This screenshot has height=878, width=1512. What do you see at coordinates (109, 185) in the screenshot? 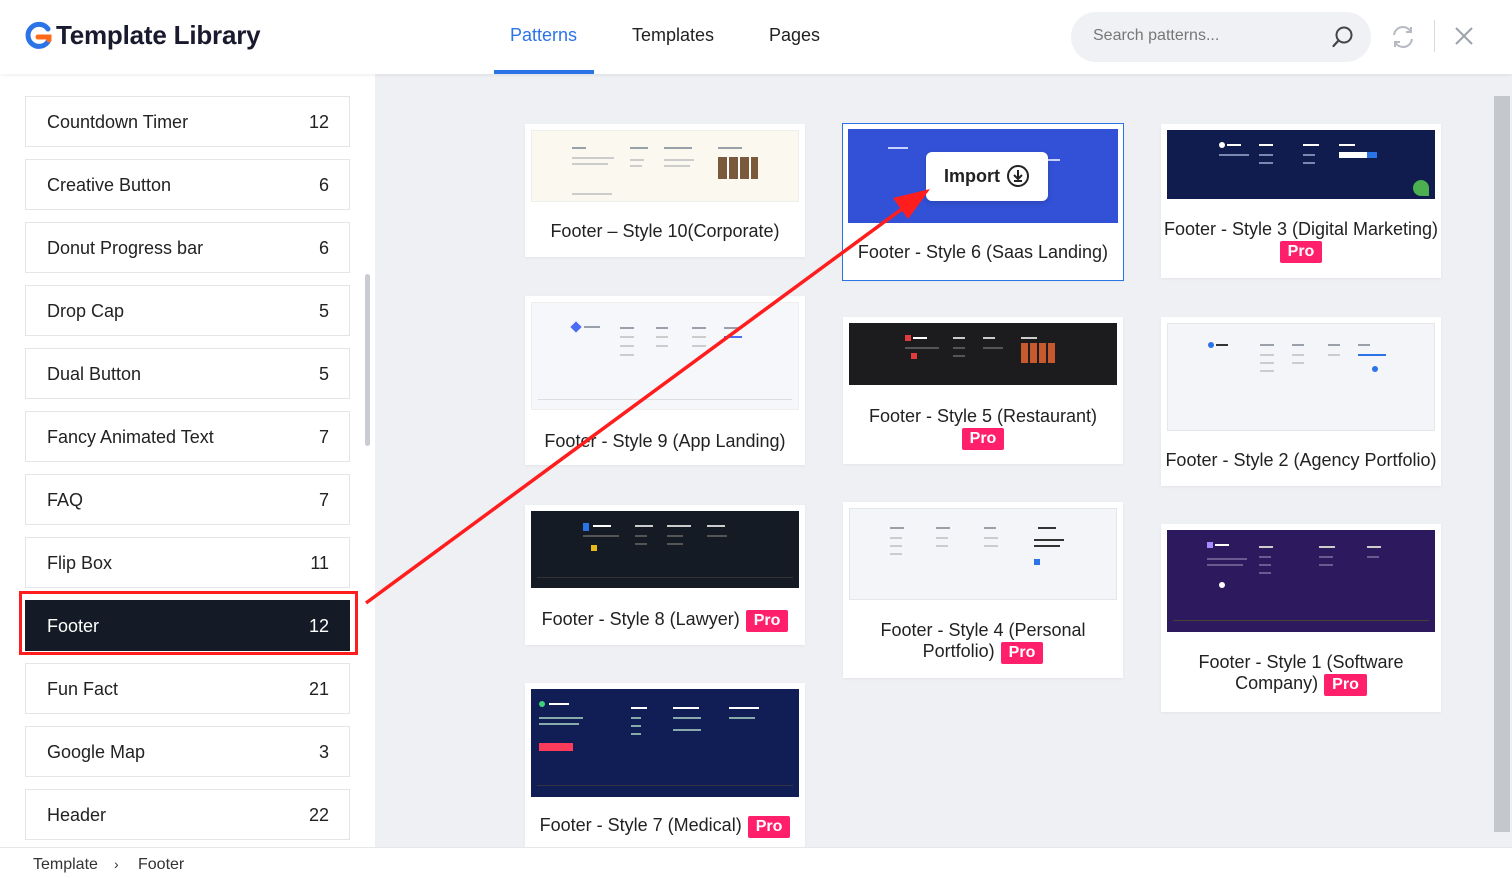
I see `category-label: Creative Button` at bounding box center [109, 185].